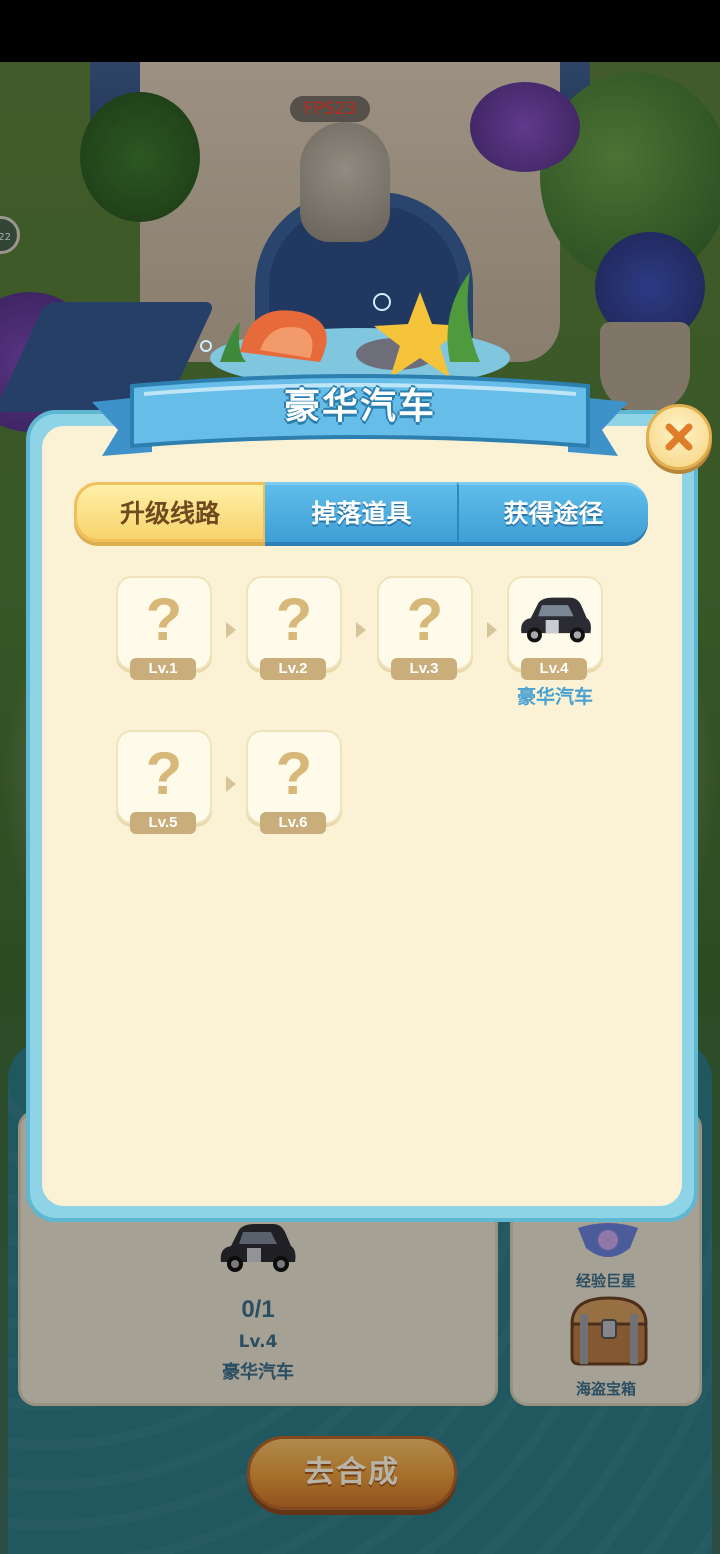 The height and width of the screenshot is (1554, 720). I want to click on level-badge: Lv.4, so click(554, 669).